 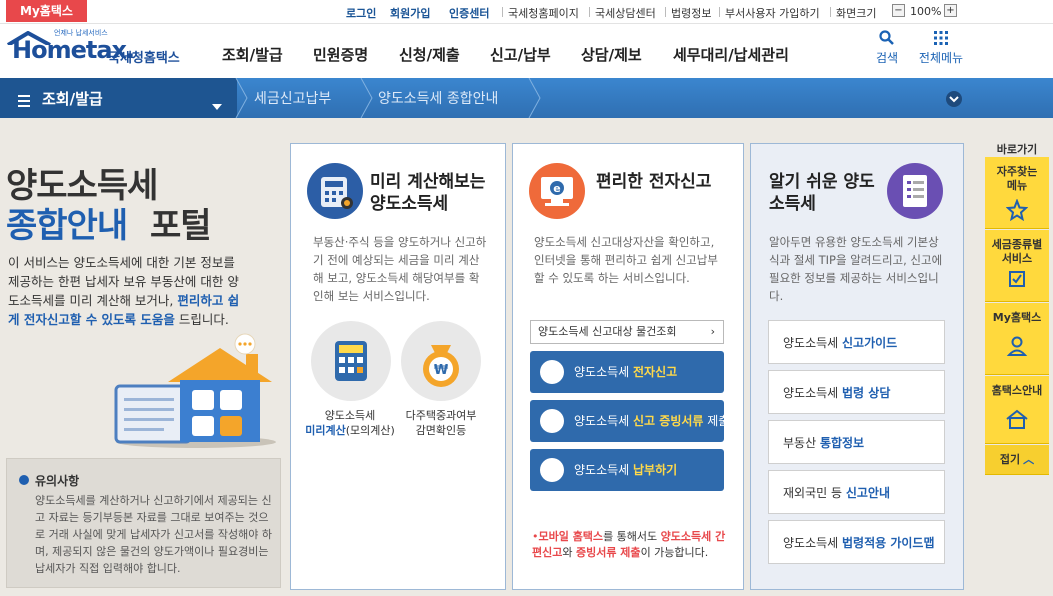 What do you see at coordinates (950, 10) in the screenshot?
I see `zoom-in-button: +` at bounding box center [950, 10].